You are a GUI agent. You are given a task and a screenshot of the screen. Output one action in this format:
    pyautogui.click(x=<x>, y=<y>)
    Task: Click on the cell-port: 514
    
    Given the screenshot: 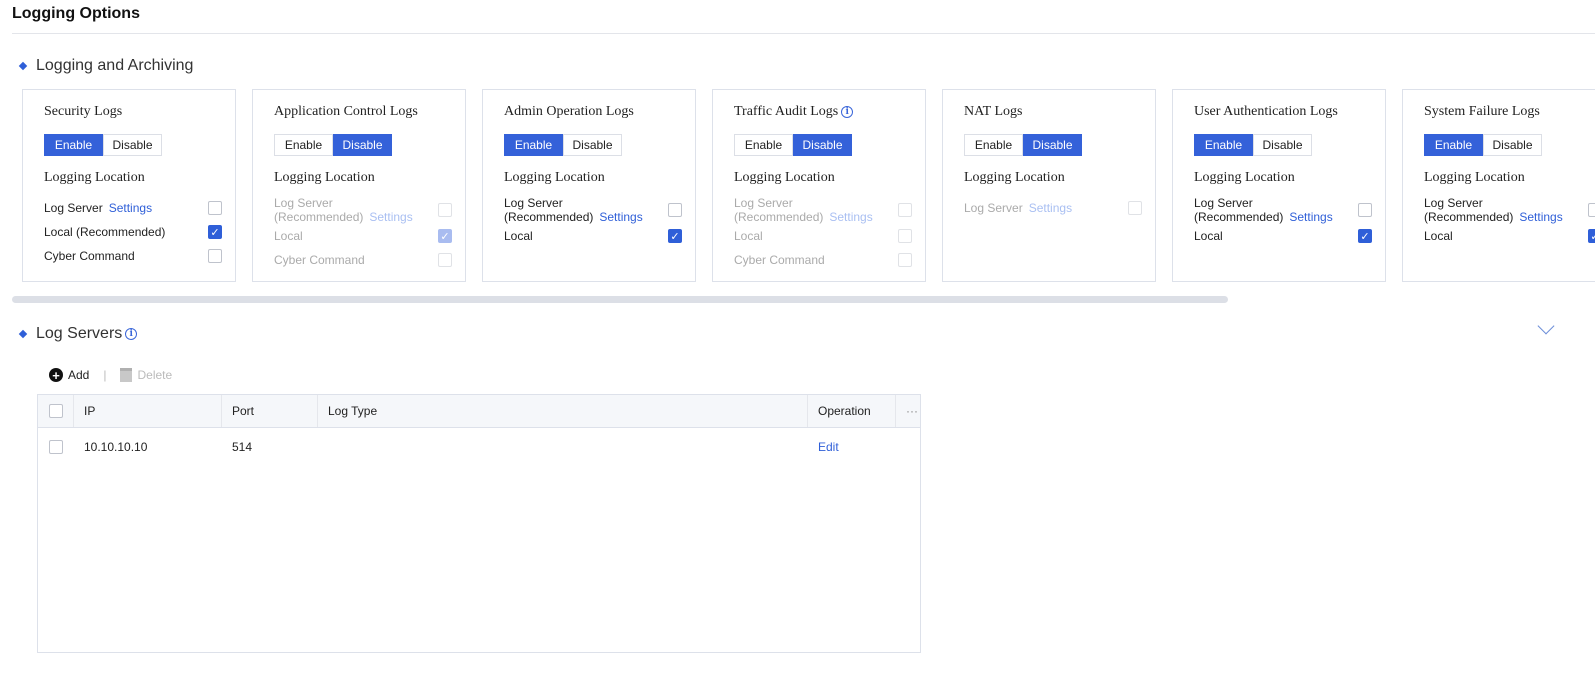 What is the action you would take?
    pyautogui.click(x=242, y=447)
    